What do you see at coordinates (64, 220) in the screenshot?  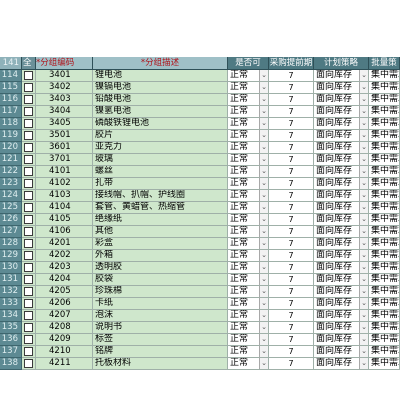 I see `group-code-cell: 4105` at bounding box center [64, 220].